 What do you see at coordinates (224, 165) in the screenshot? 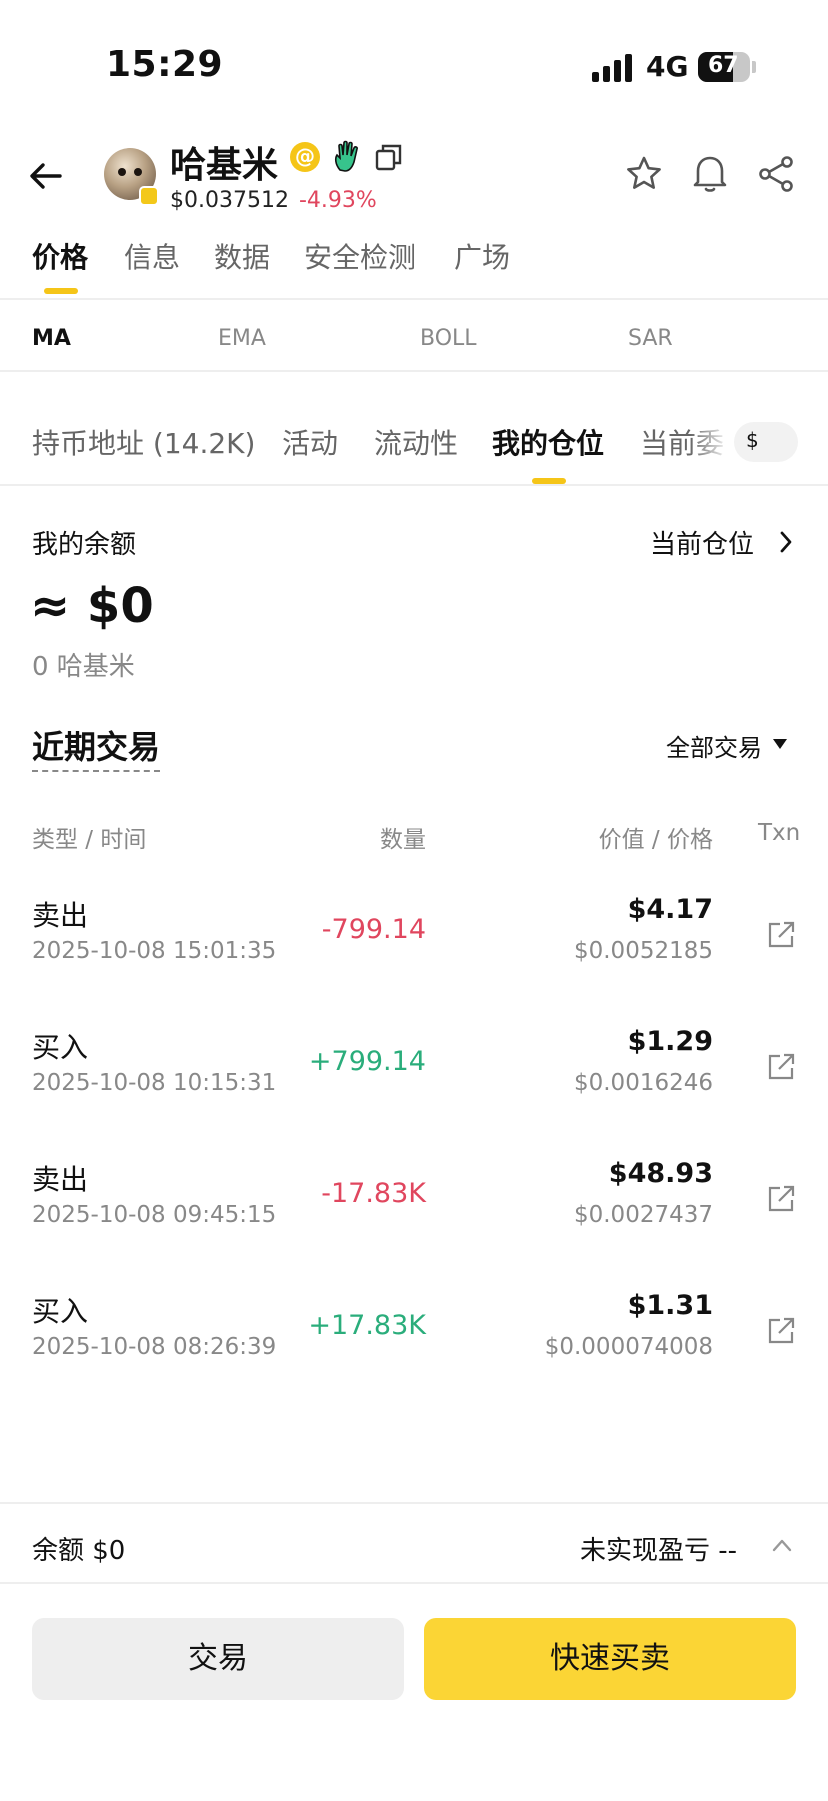
I see `token-name: 哈基米` at bounding box center [224, 165].